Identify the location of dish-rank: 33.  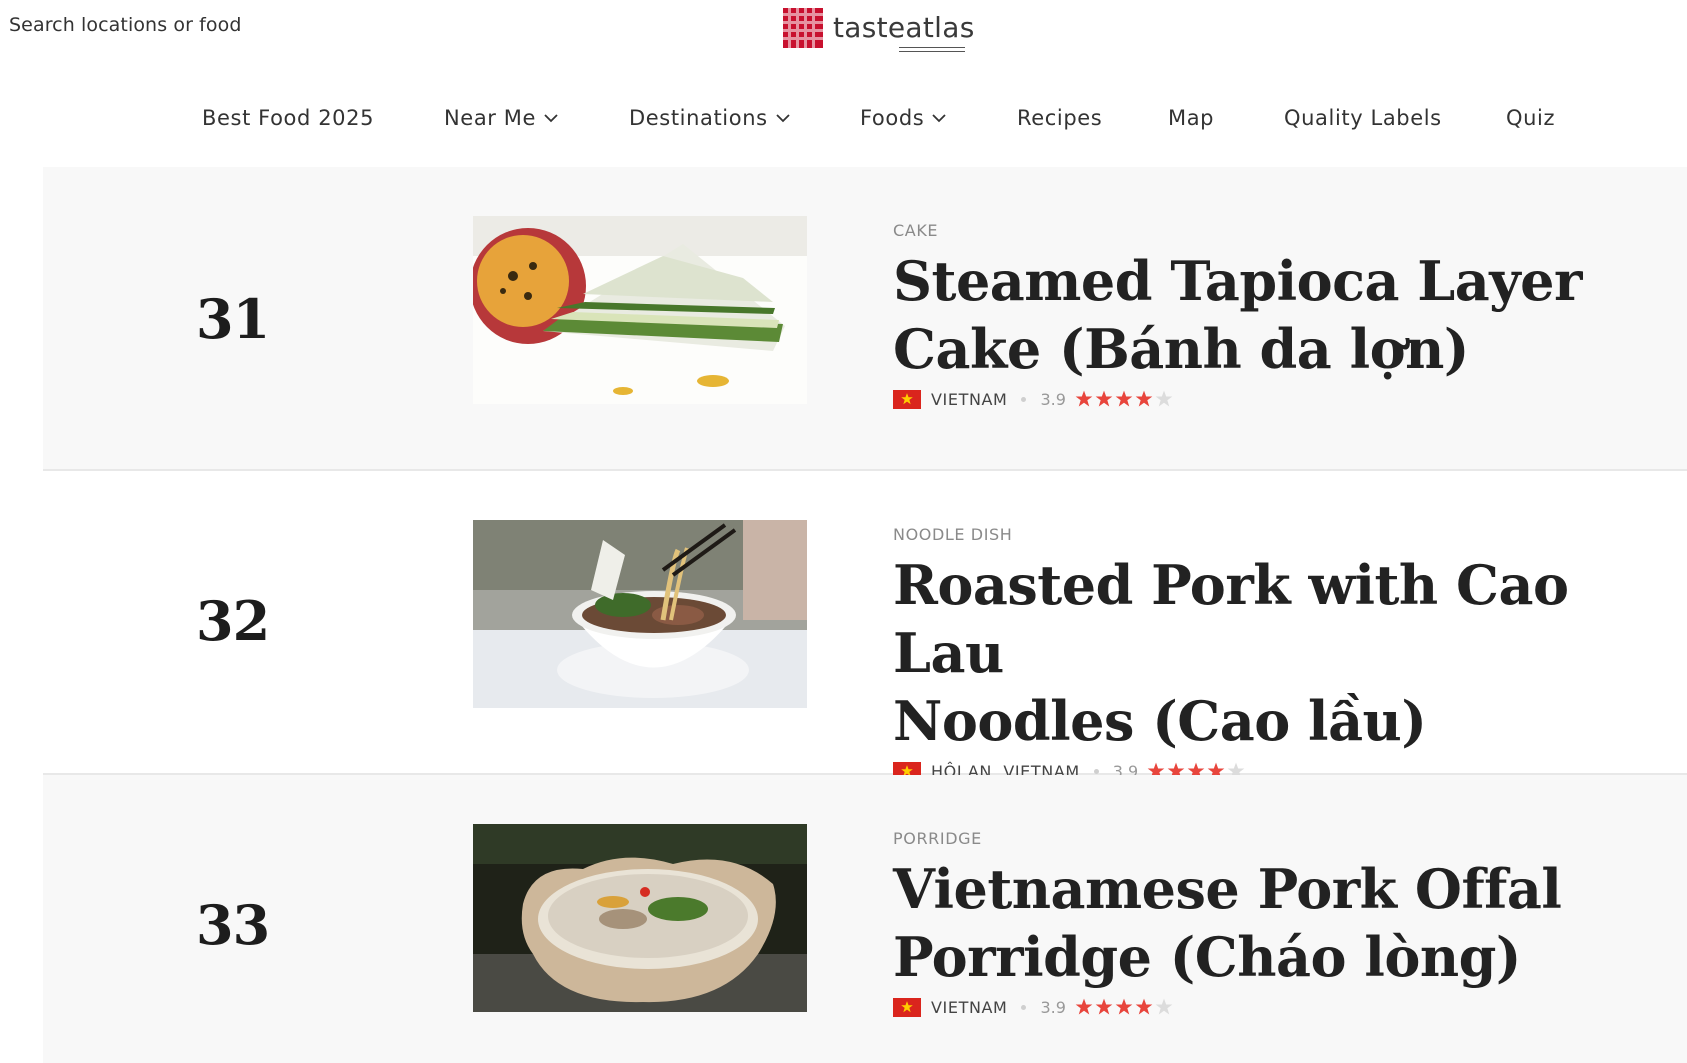
(233, 925).